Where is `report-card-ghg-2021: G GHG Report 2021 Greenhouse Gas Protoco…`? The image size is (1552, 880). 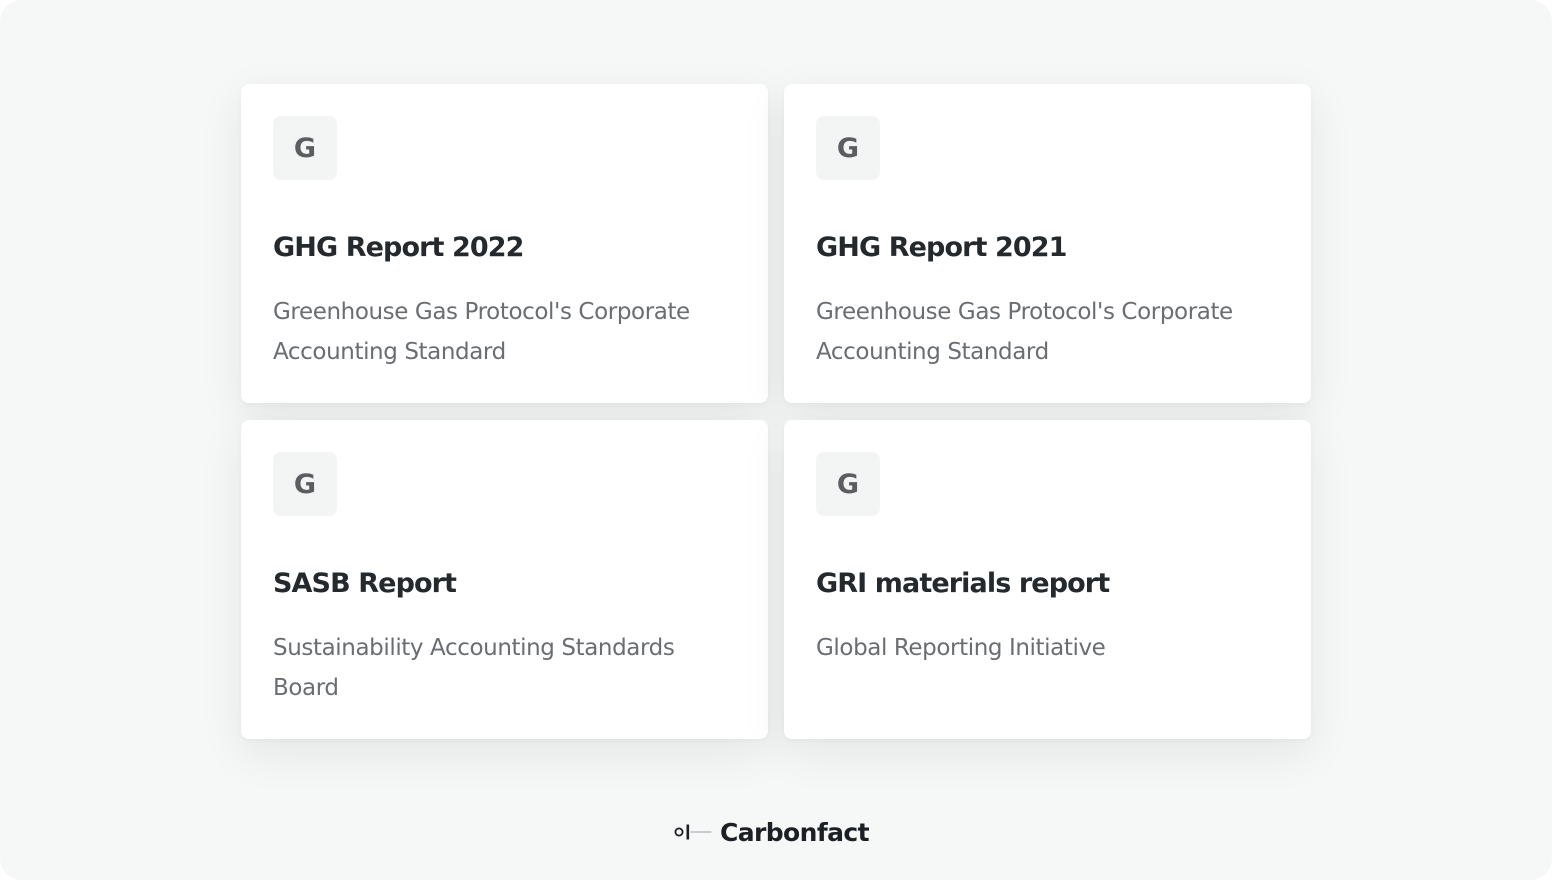 report-card-ghg-2021: G GHG Report 2021 Greenhouse Gas Protoco… is located at coordinates (1047, 243).